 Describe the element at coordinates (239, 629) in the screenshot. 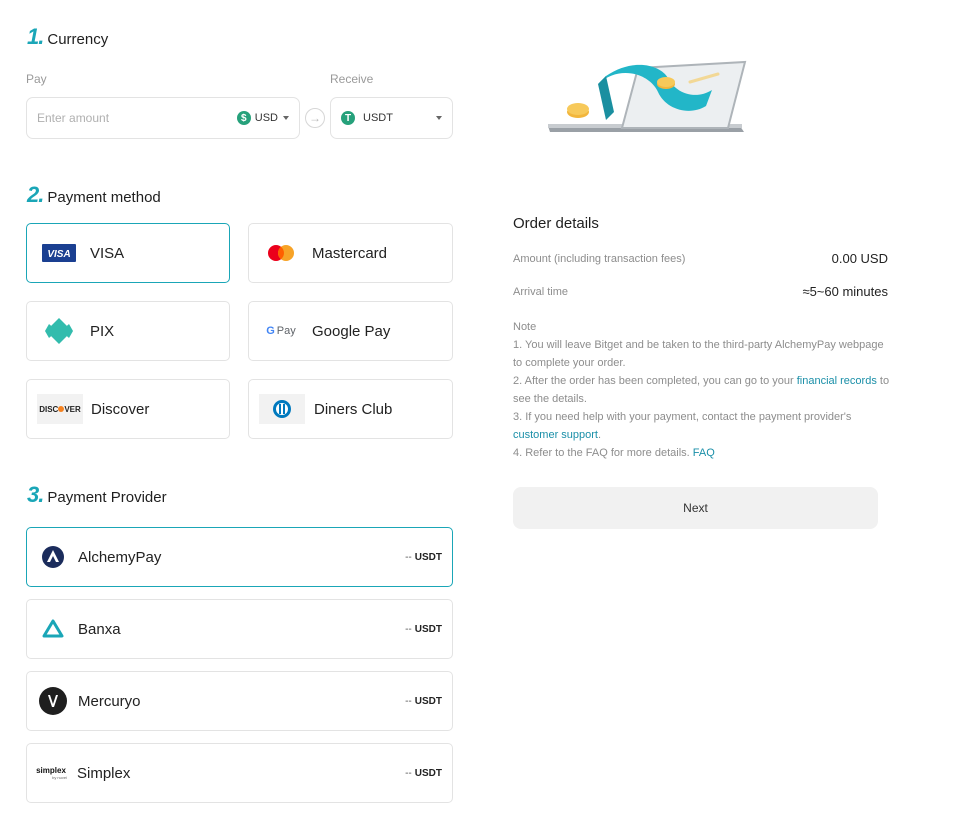

I see `provider-option-banxa: Banxa -- USDT` at that location.